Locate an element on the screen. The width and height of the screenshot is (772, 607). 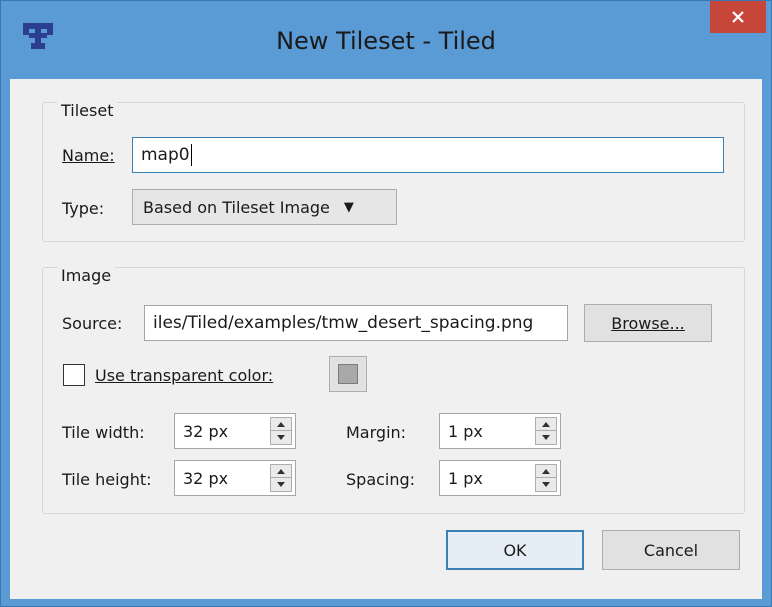
name-label-text: Name: is located at coordinates (88, 155).